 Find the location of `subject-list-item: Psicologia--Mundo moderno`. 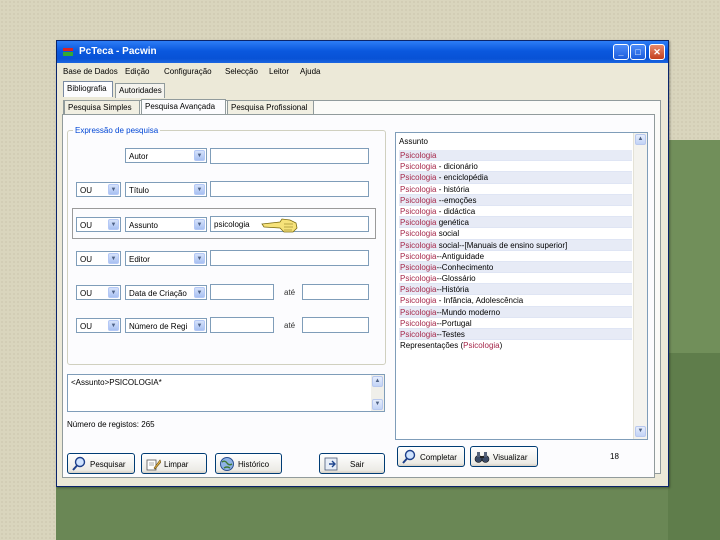

subject-list-item: Psicologia--Mundo moderno is located at coordinates (515, 312).